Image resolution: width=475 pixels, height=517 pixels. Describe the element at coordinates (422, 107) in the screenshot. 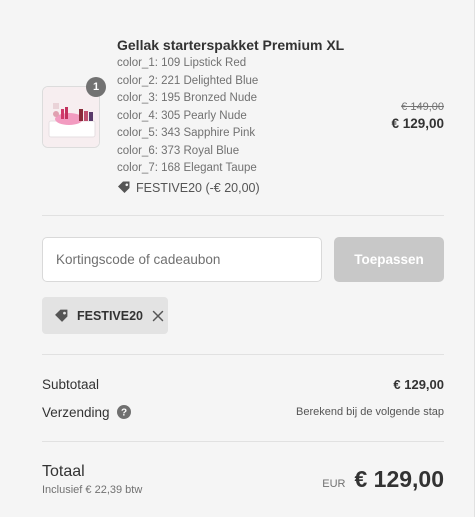

I see `original-price: € 149,00` at that location.